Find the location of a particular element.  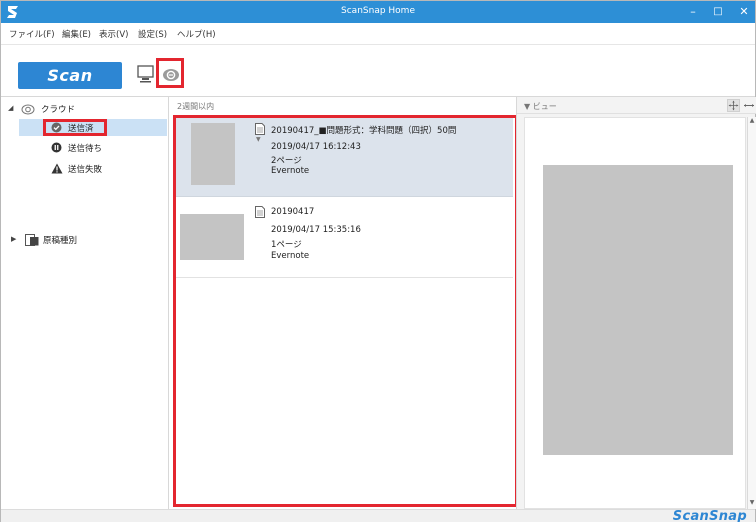

toolbar: Scan is located at coordinates (378, 71).